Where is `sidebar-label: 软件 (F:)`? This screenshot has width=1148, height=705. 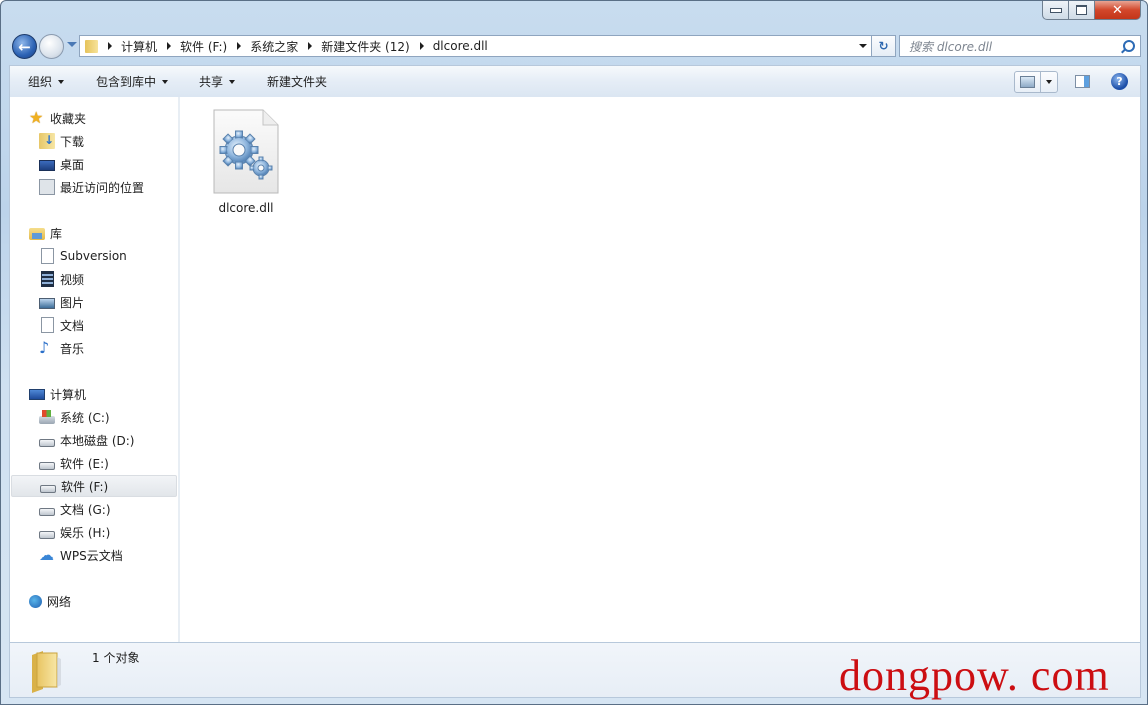
sidebar-label: 软件 (F:) is located at coordinates (85, 486).